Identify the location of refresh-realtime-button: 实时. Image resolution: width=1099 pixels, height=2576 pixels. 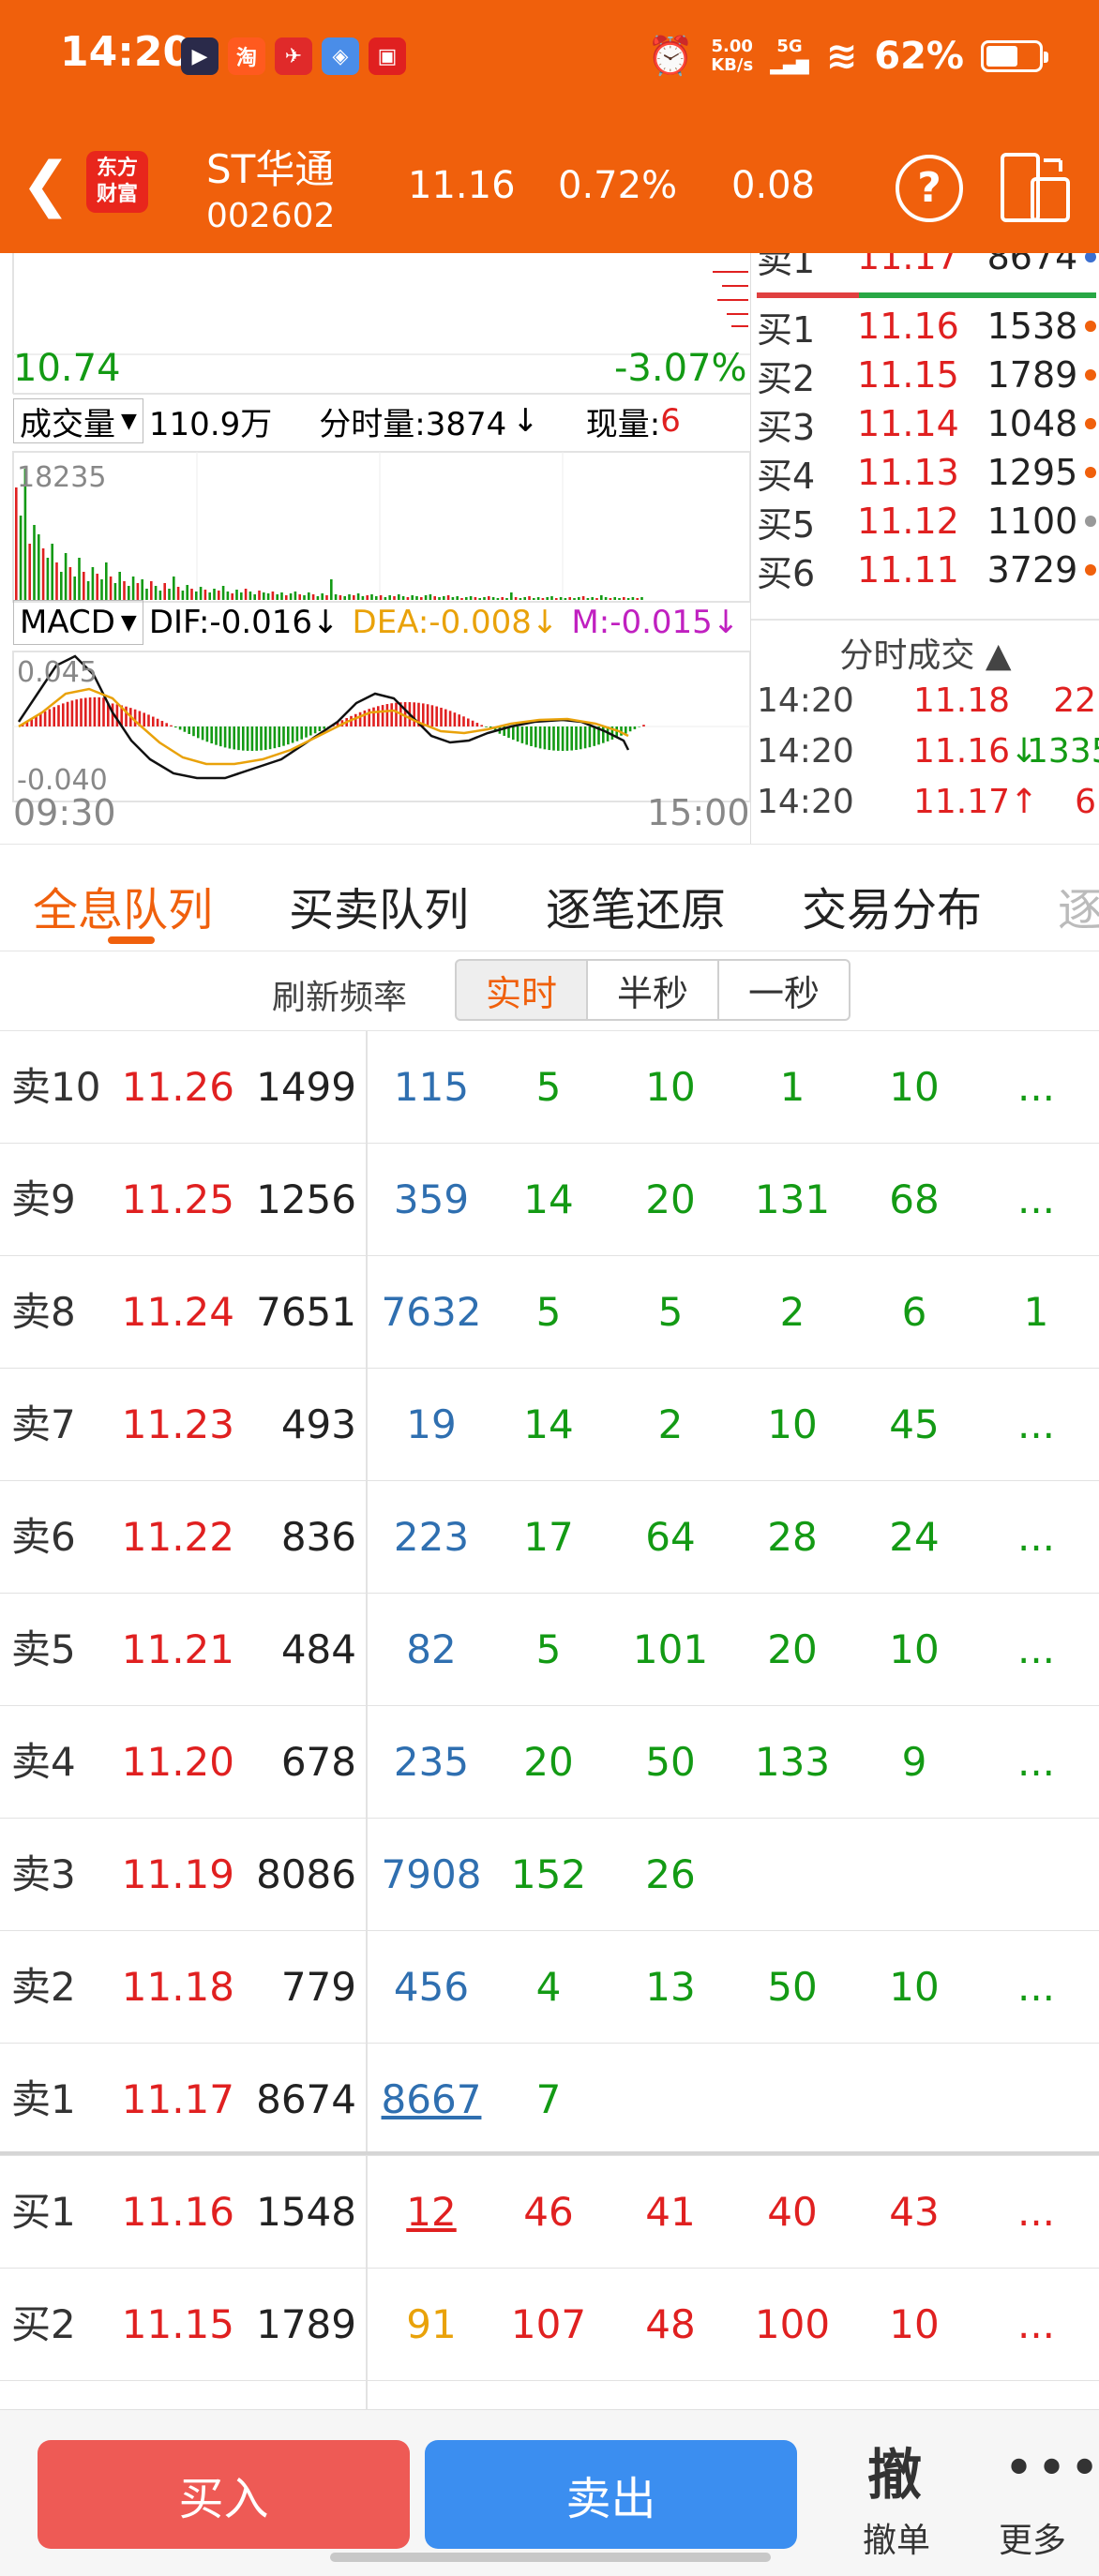
(521, 990).